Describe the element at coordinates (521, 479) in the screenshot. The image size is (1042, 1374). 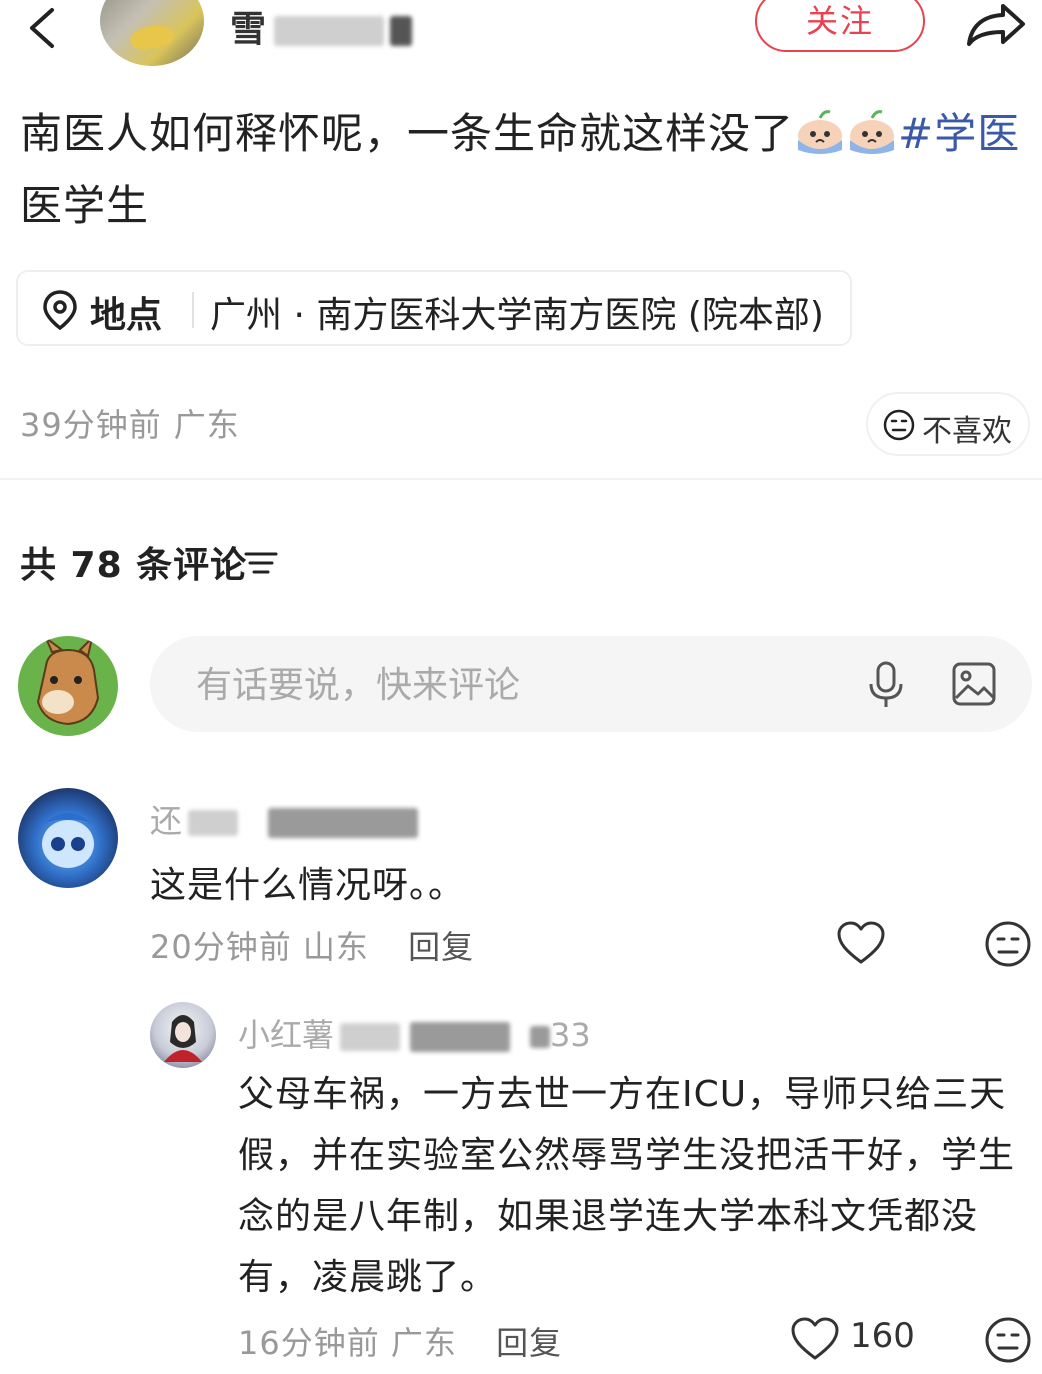
I see `section-divider` at that location.